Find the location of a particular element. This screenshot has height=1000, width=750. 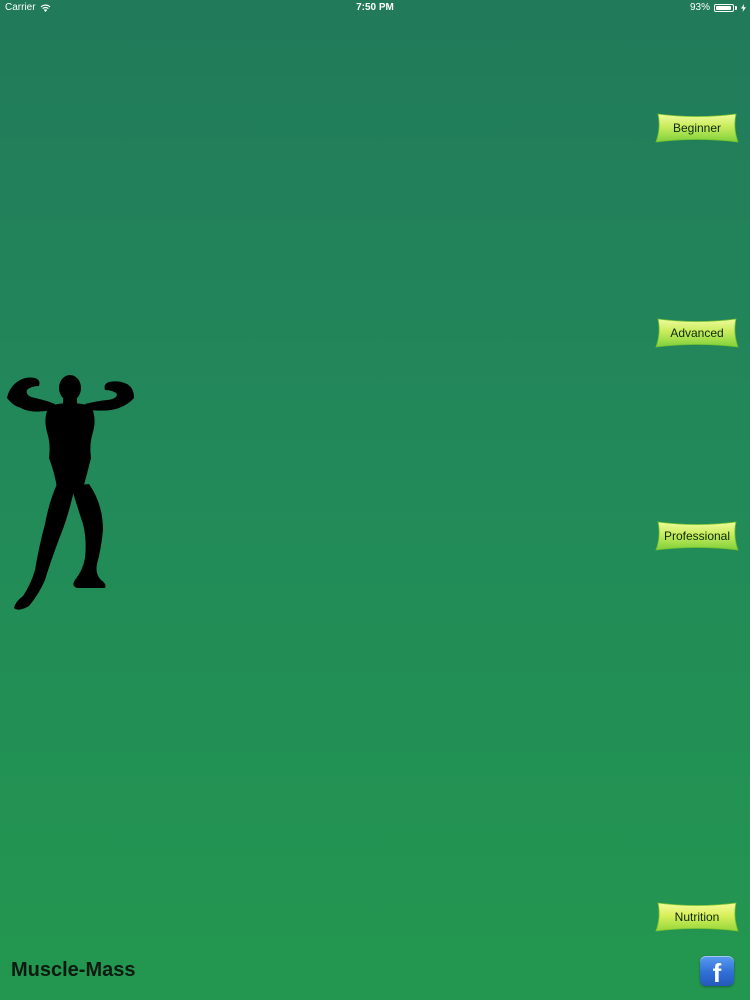

beginner-label: Beginner is located at coordinates (697, 128).